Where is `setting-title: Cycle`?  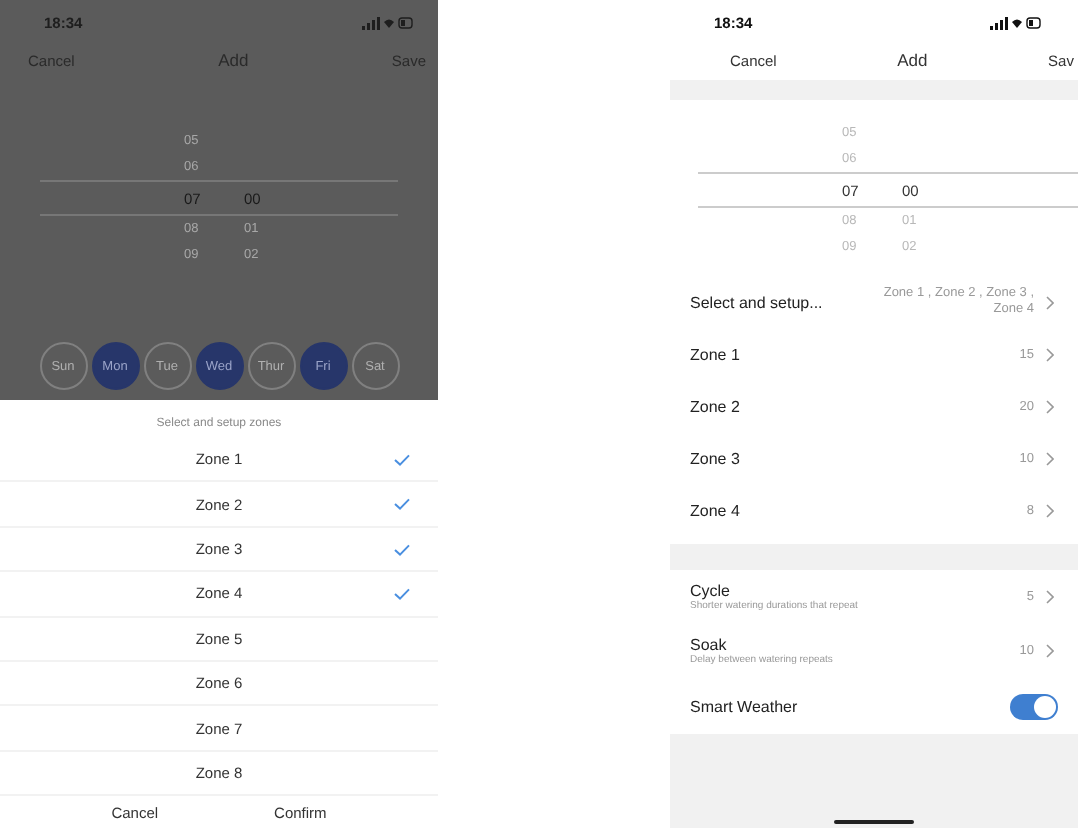
setting-title: Cycle is located at coordinates (711, 591).